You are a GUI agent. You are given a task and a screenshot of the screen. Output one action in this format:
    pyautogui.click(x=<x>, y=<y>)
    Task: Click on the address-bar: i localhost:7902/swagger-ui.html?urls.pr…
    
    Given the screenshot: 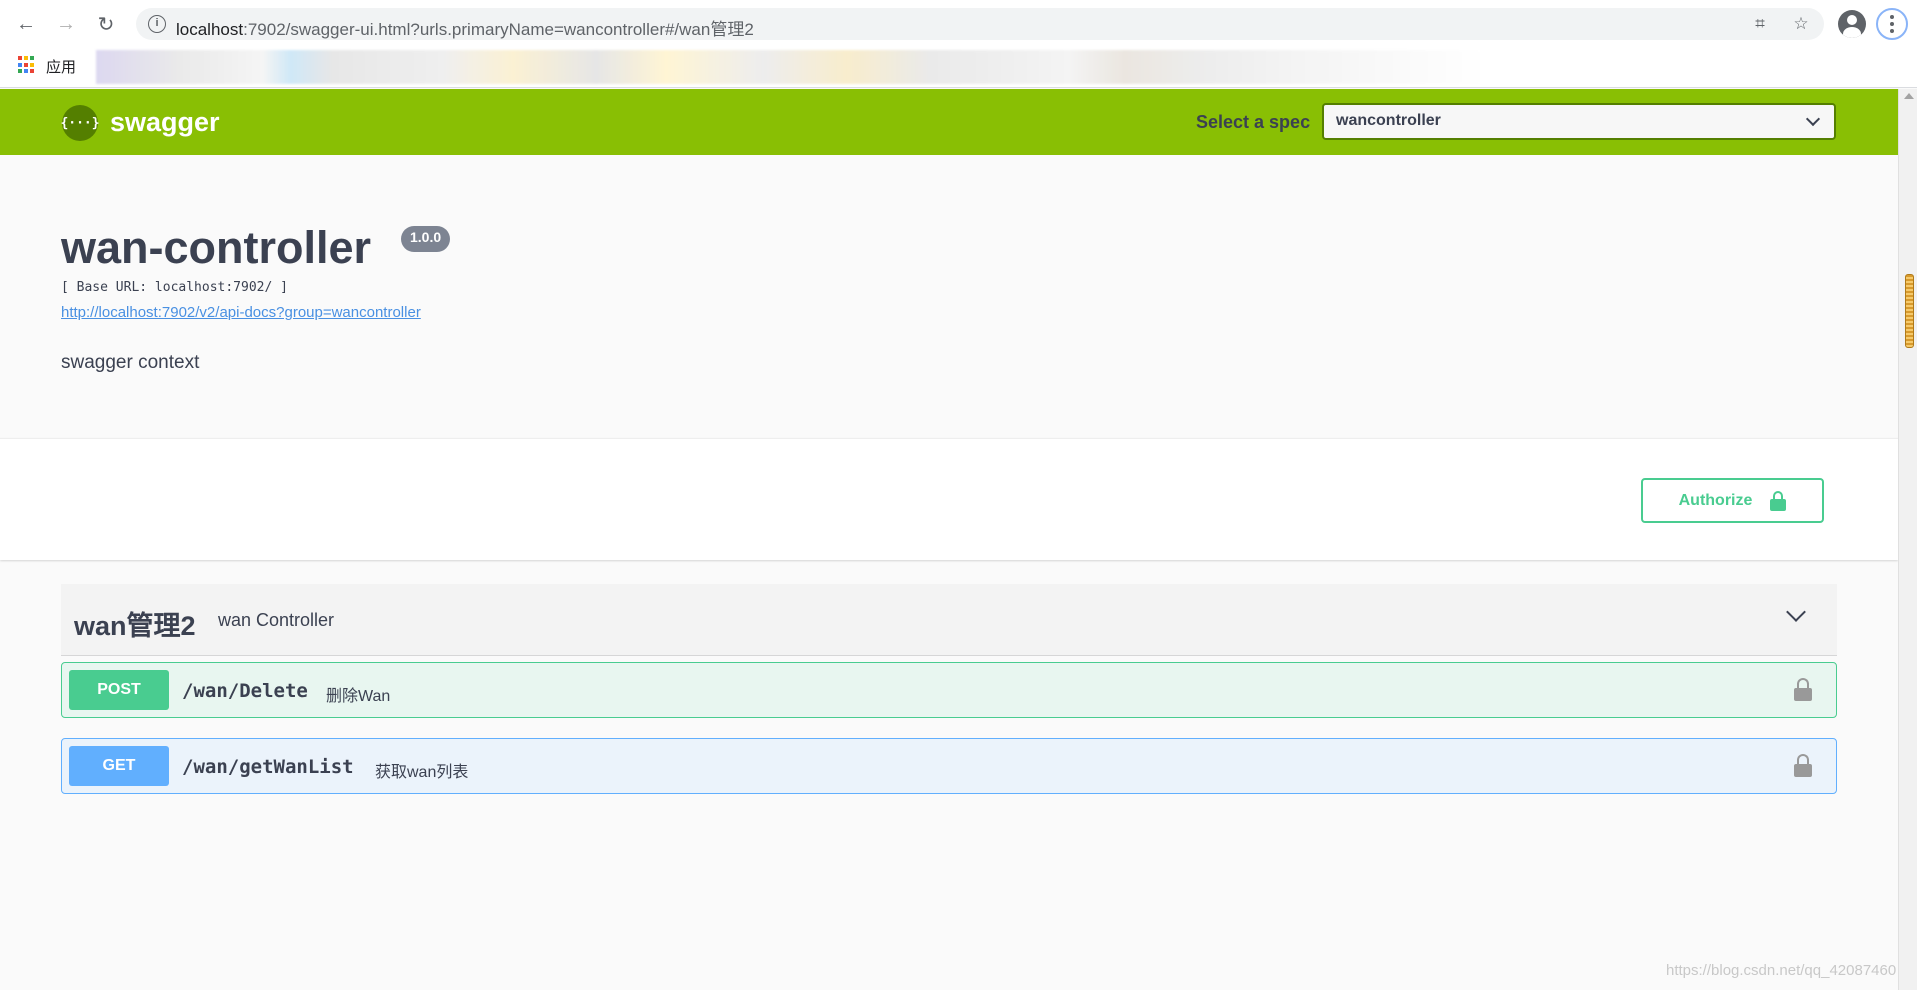 What is the action you would take?
    pyautogui.click(x=980, y=24)
    